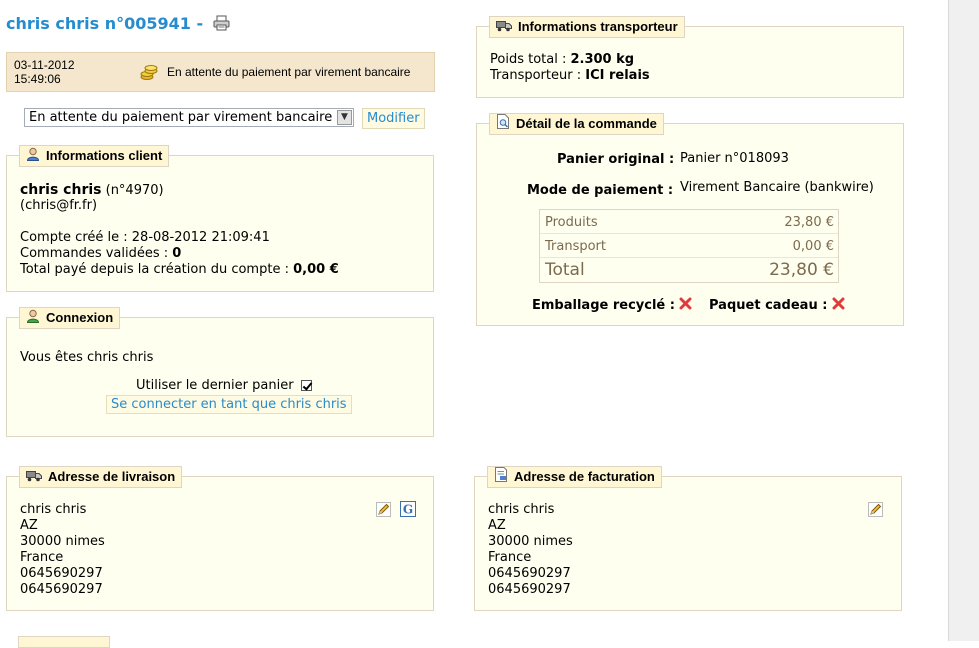  Describe the element at coordinates (177, 253) in the screenshot. I see `client-orders-value: 0` at that location.